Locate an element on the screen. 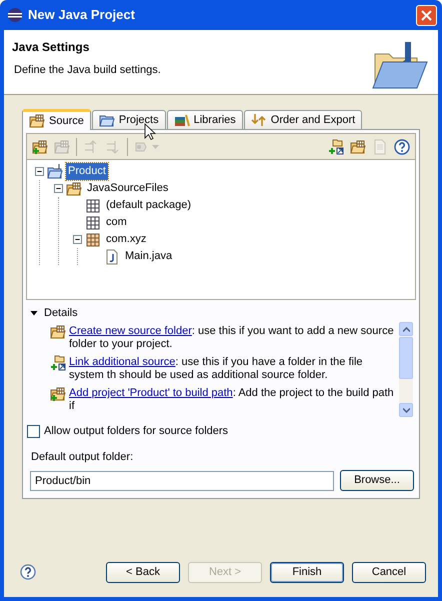 Image resolution: width=442 pixels, height=601 pixels. close-icon is located at coordinates (426, 15).